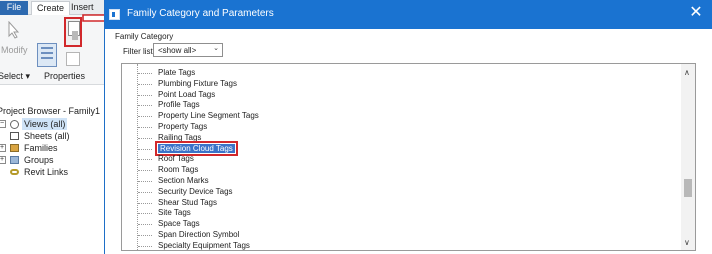  I want to click on browser-item-revit-links: Revit Links, so click(54, 172).